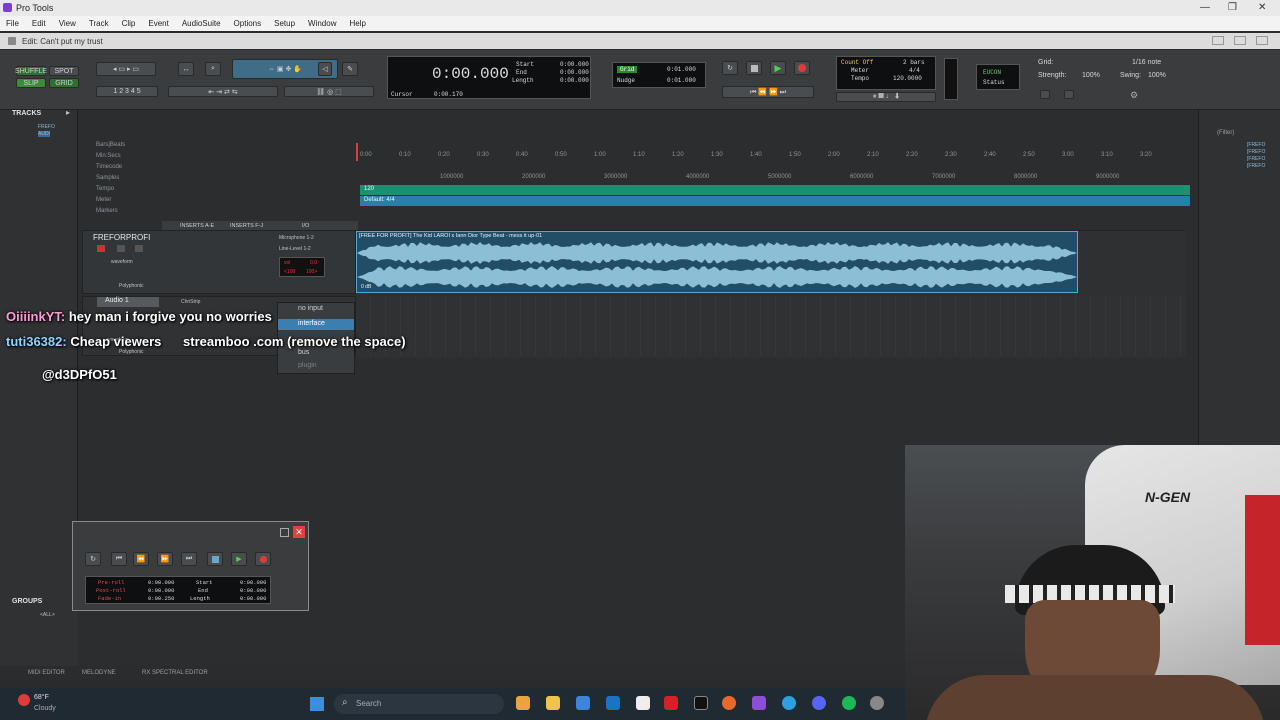 The image size is (1280, 720). I want to click on ruler-tempo: Tempo, so click(105, 189).